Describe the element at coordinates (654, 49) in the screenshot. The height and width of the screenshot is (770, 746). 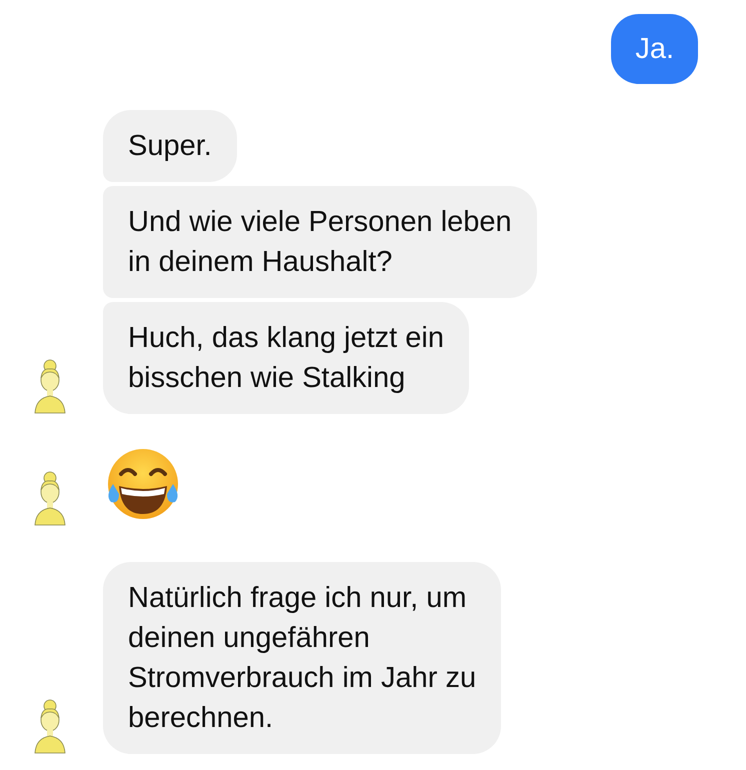
I see `sent-message: Ja.` at that location.